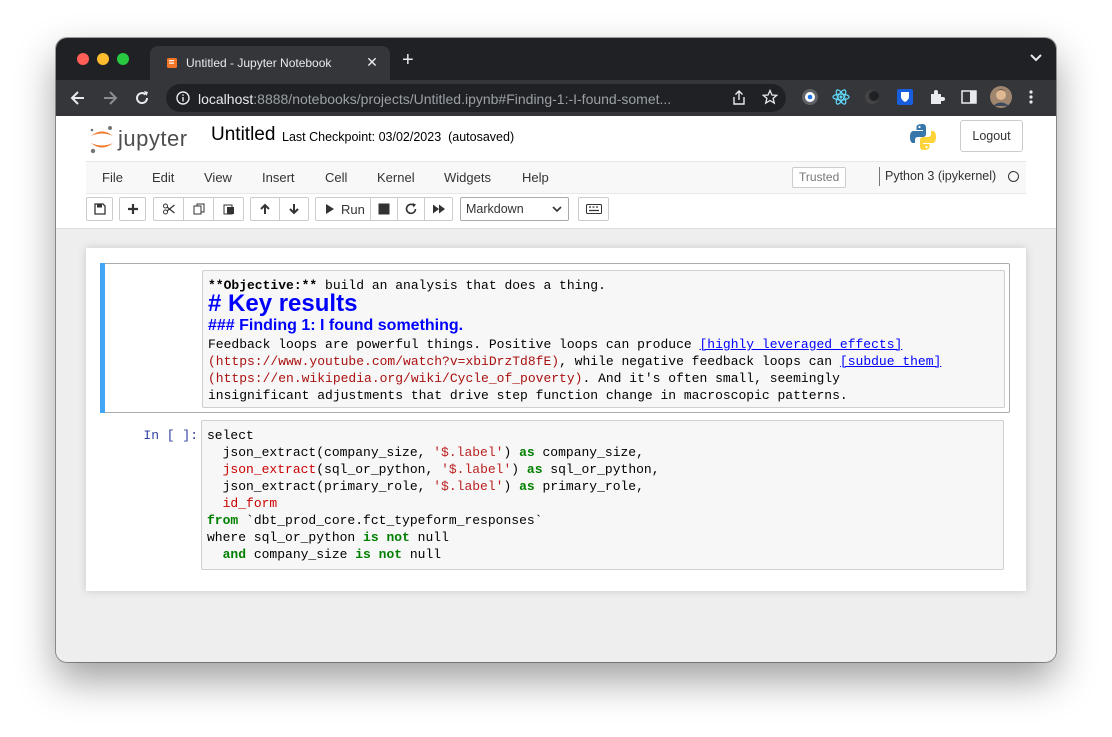 This screenshot has width=1112, height=737. What do you see at coordinates (83, 59) in the screenshot?
I see `close-window-button` at bounding box center [83, 59].